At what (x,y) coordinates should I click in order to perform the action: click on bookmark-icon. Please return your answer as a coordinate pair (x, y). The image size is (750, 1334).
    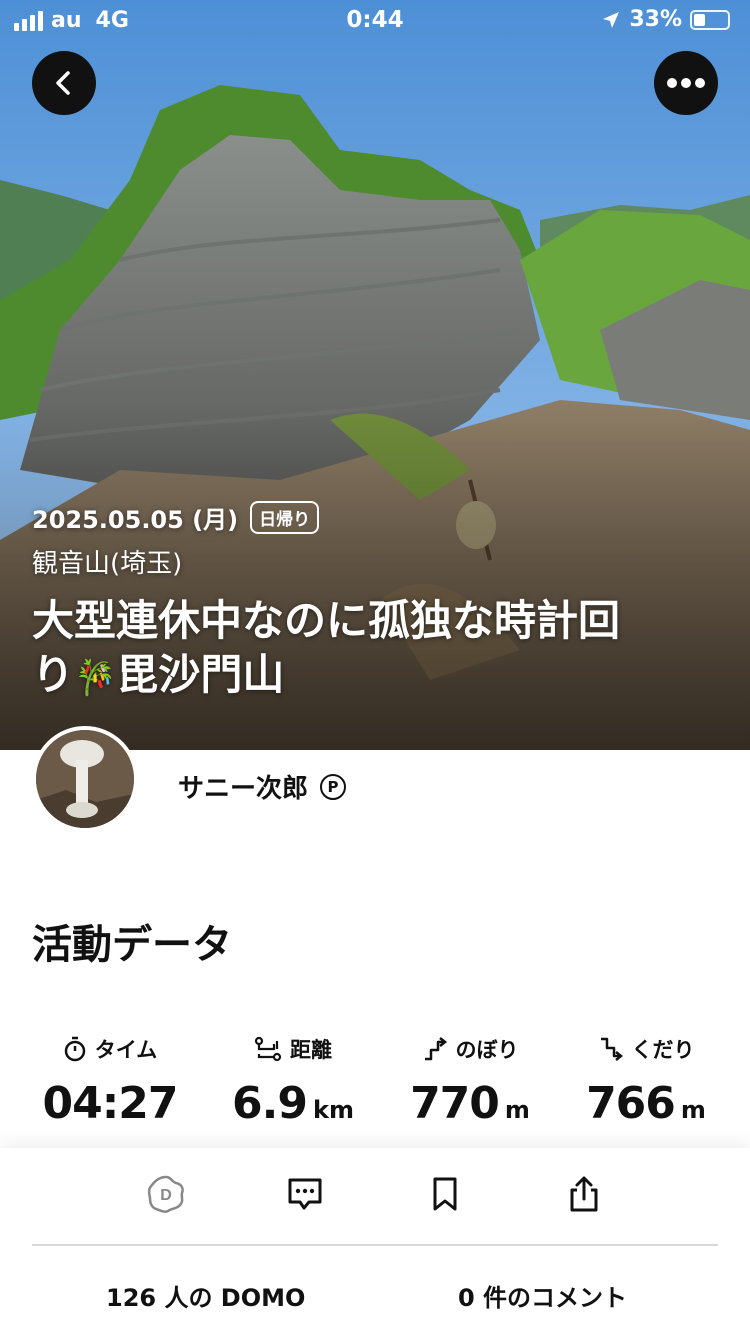
    Looking at the image, I should click on (445, 1194).